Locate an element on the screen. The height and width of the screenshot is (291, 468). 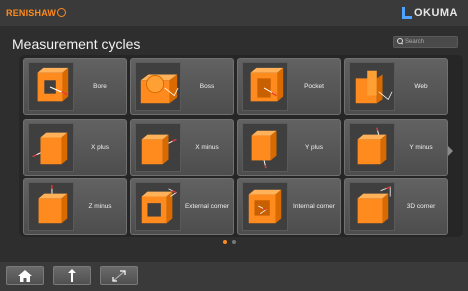
fullscreen-toggle-icon is located at coordinates (119, 275).